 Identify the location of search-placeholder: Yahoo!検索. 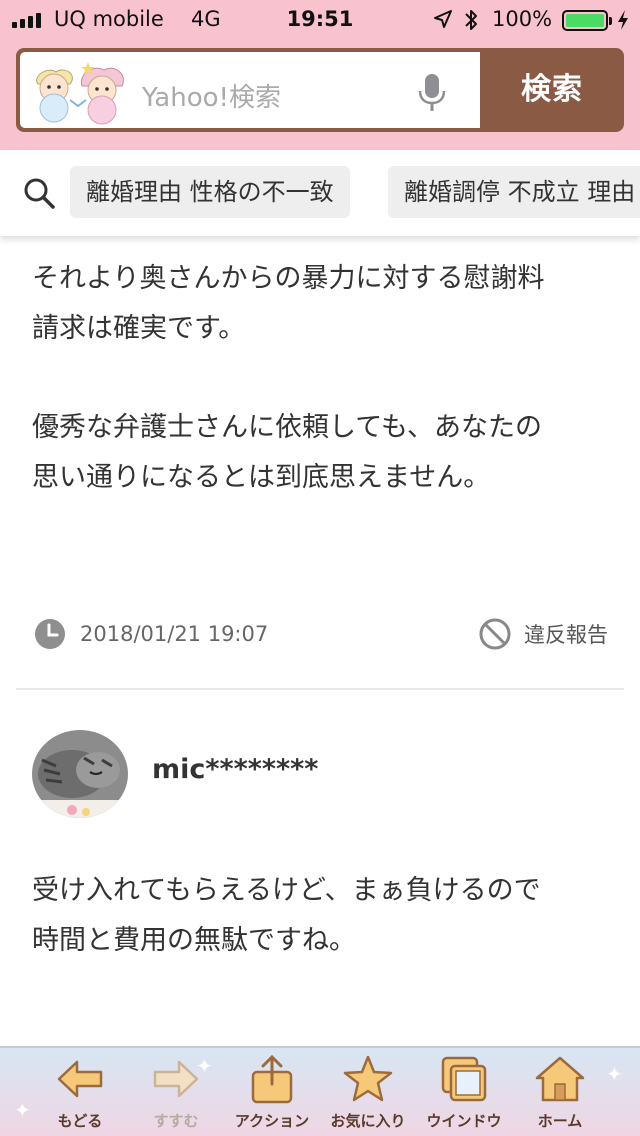
(211, 98).